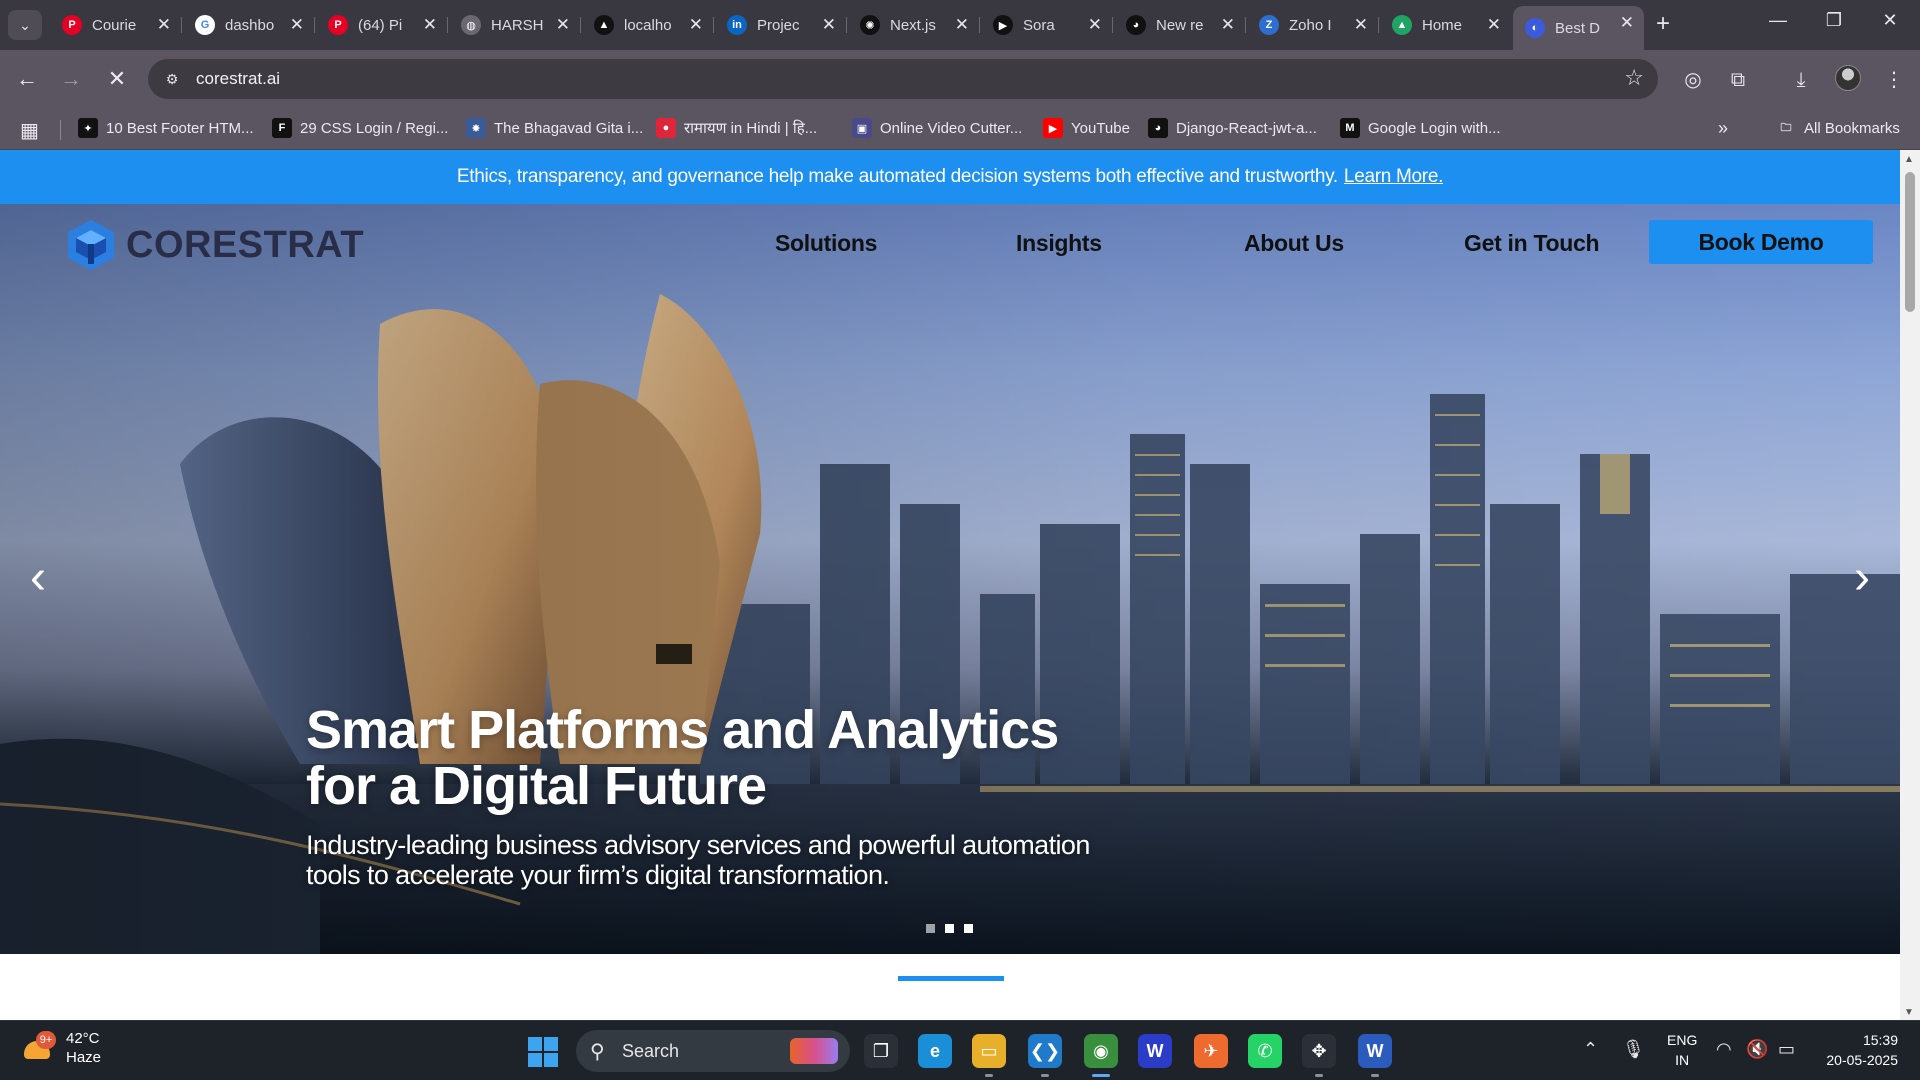 The height and width of the screenshot is (1080, 1920). Describe the element at coordinates (903, 79) in the screenshot. I see `address-bar: ⚙ corestrat.ai ☆` at that location.